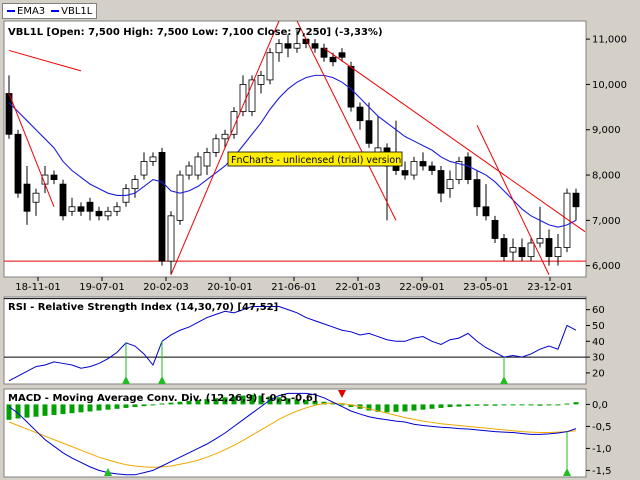 This screenshot has width=640, height=480. What do you see at coordinates (598, 373) in the screenshot?
I see `rsi-y-tick-label: 20` at bounding box center [598, 373].